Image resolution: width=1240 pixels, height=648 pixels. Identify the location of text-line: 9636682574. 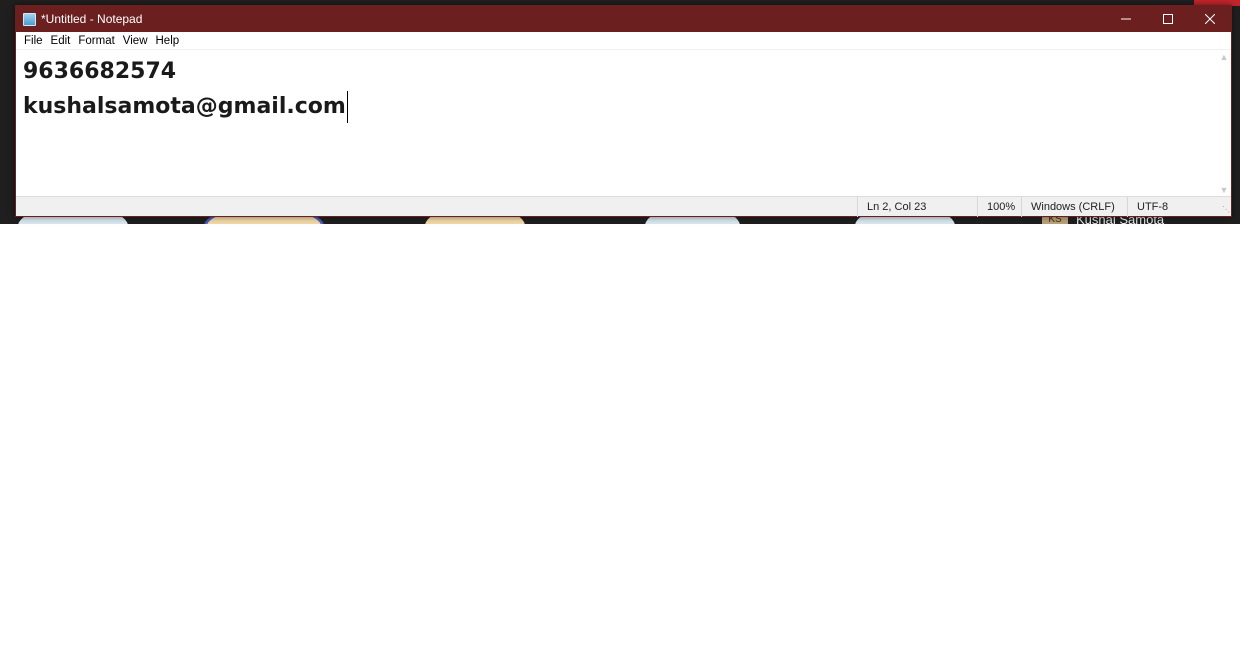
(623, 71).